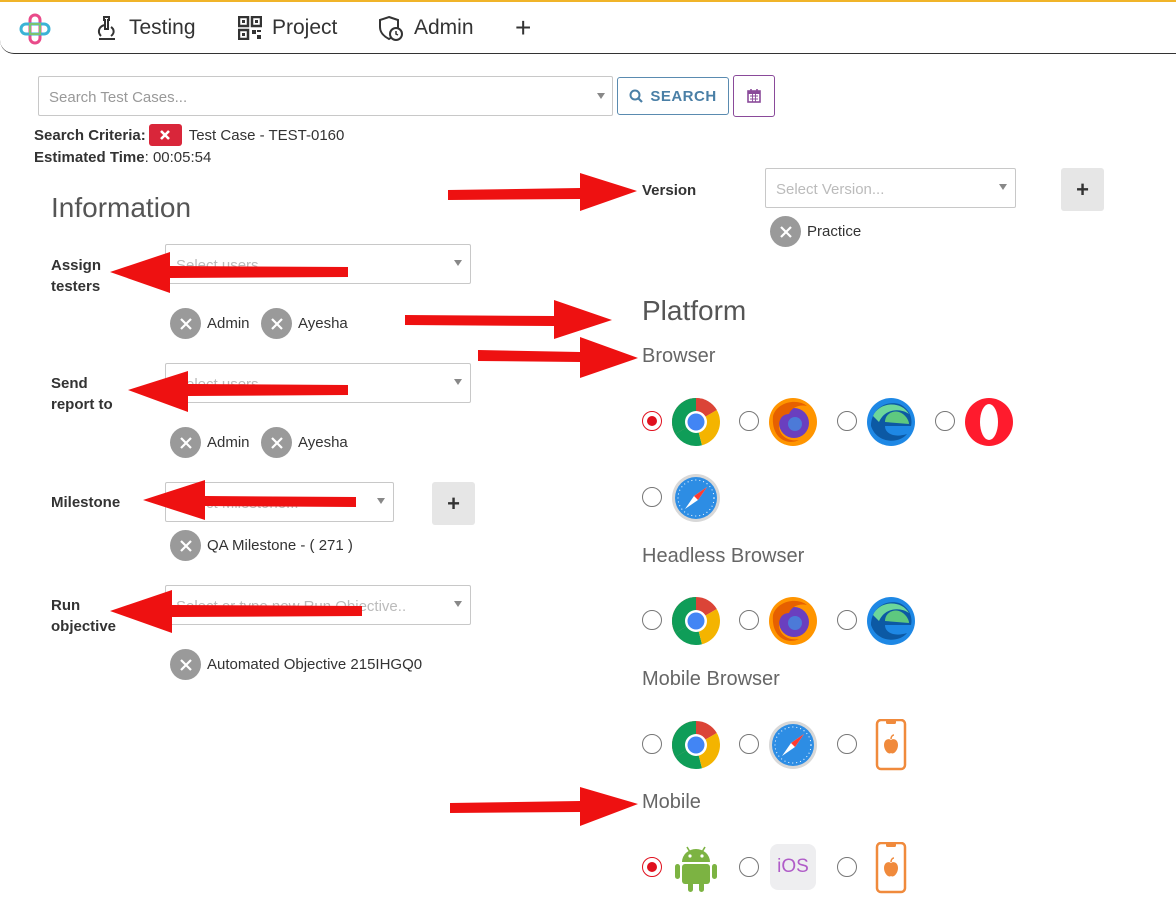  What do you see at coordinates (236, 611) in the screenshot?
I see `arrow-to-run-objective` at bounding box center [236, 611].